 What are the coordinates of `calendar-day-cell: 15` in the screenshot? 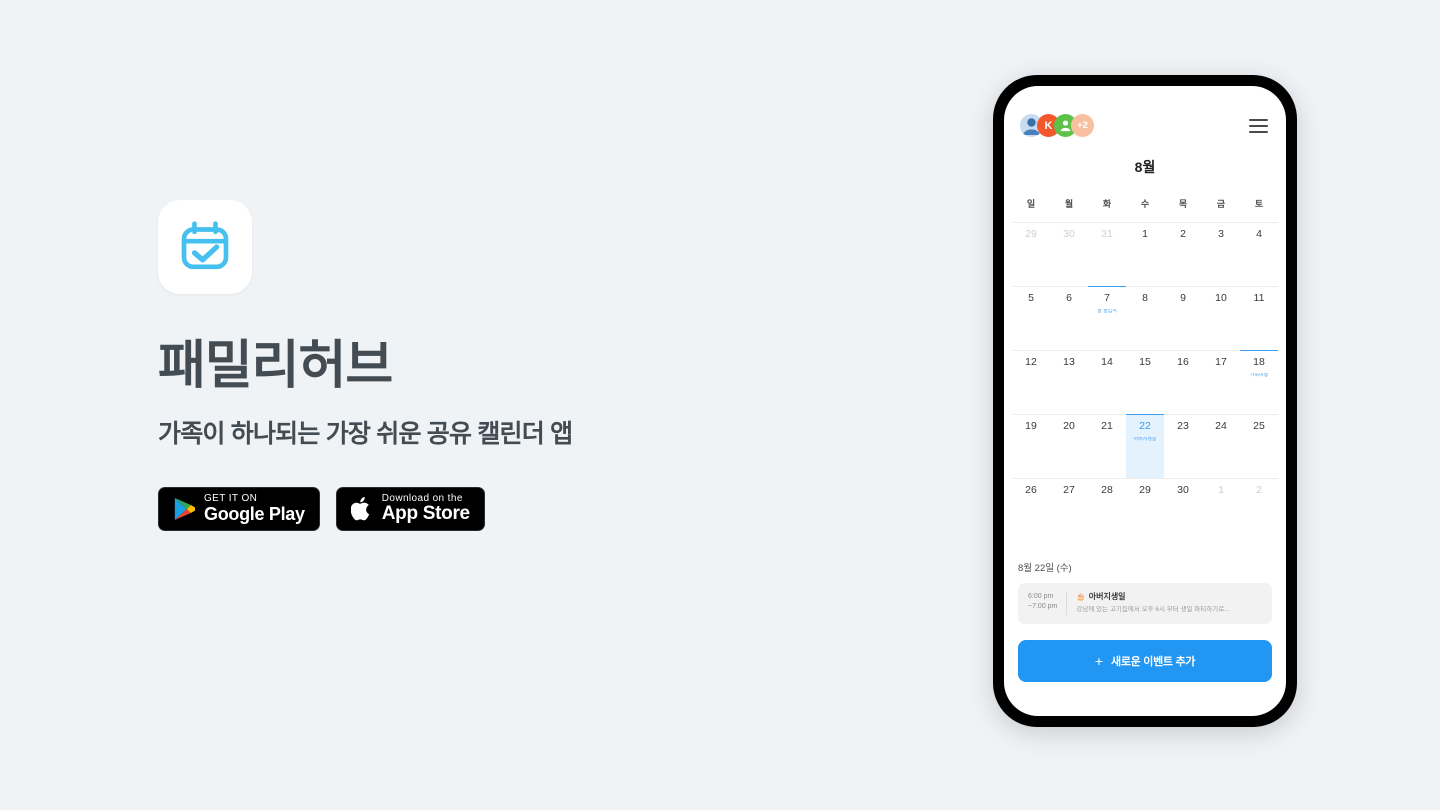 It's located at (1145, 382).